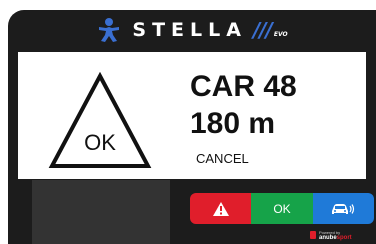 The width and height of the screenshot is (376, 244). Describe the element at coordinates (109, 30) in the screenshot. I see `person-icon` at that location.